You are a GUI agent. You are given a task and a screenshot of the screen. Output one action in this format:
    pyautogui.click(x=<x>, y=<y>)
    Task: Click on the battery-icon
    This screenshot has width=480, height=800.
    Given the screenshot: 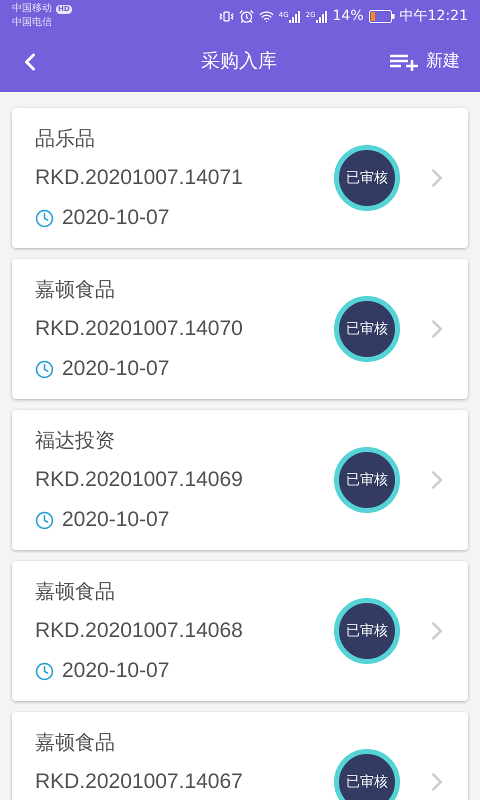 What is the action you would take?
    pyautogui.click(x=381, y=16)
    